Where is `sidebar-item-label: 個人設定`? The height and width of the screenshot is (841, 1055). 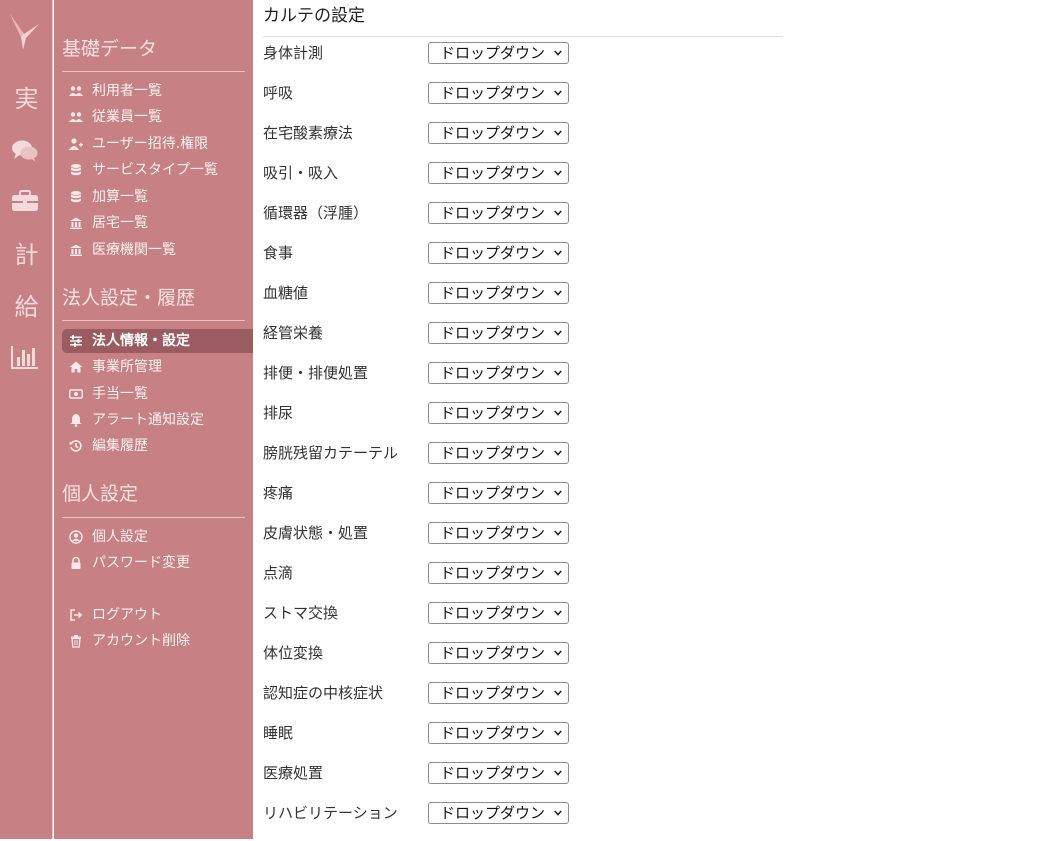
sidebar-item-label: 個人設定 is located at coordinates (120, 537).